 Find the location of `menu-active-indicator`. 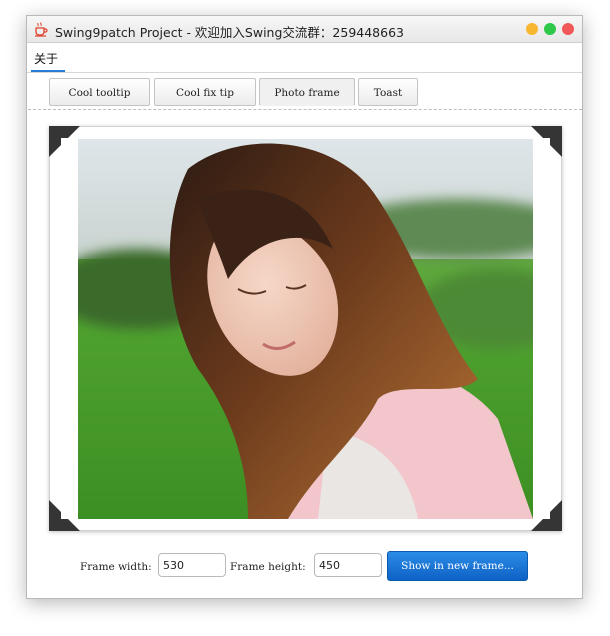

menu-active-indicator is located at coordinates (48, 71).